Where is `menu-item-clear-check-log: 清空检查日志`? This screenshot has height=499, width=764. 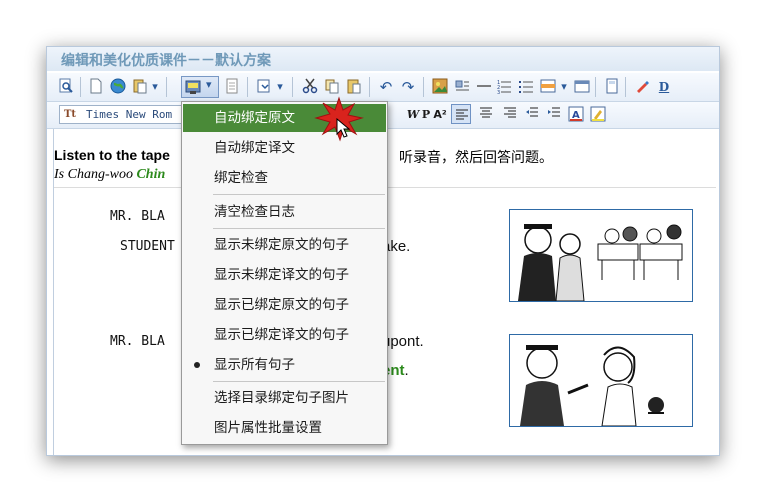 menu-item-clear-check-log: 清空检查日志 is located at coordinates (284, 212).